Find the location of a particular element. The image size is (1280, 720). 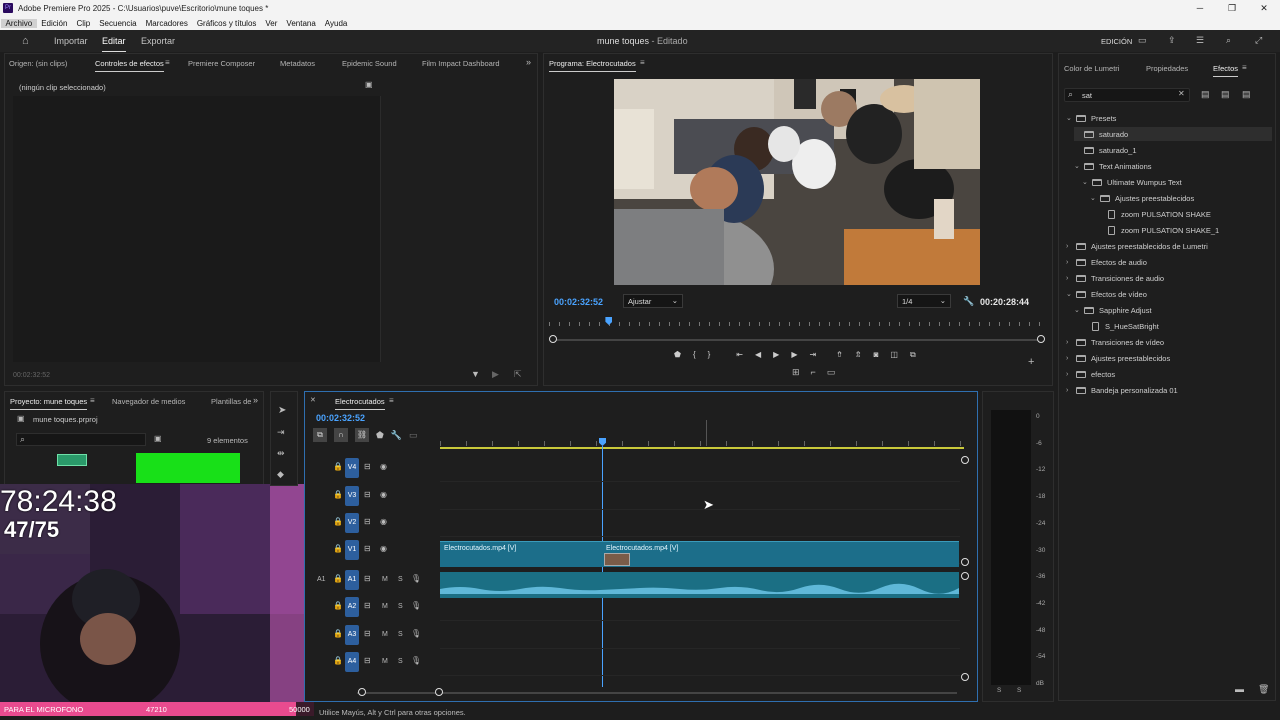

zoom-scrollbar is located at coordinates (797, 340).